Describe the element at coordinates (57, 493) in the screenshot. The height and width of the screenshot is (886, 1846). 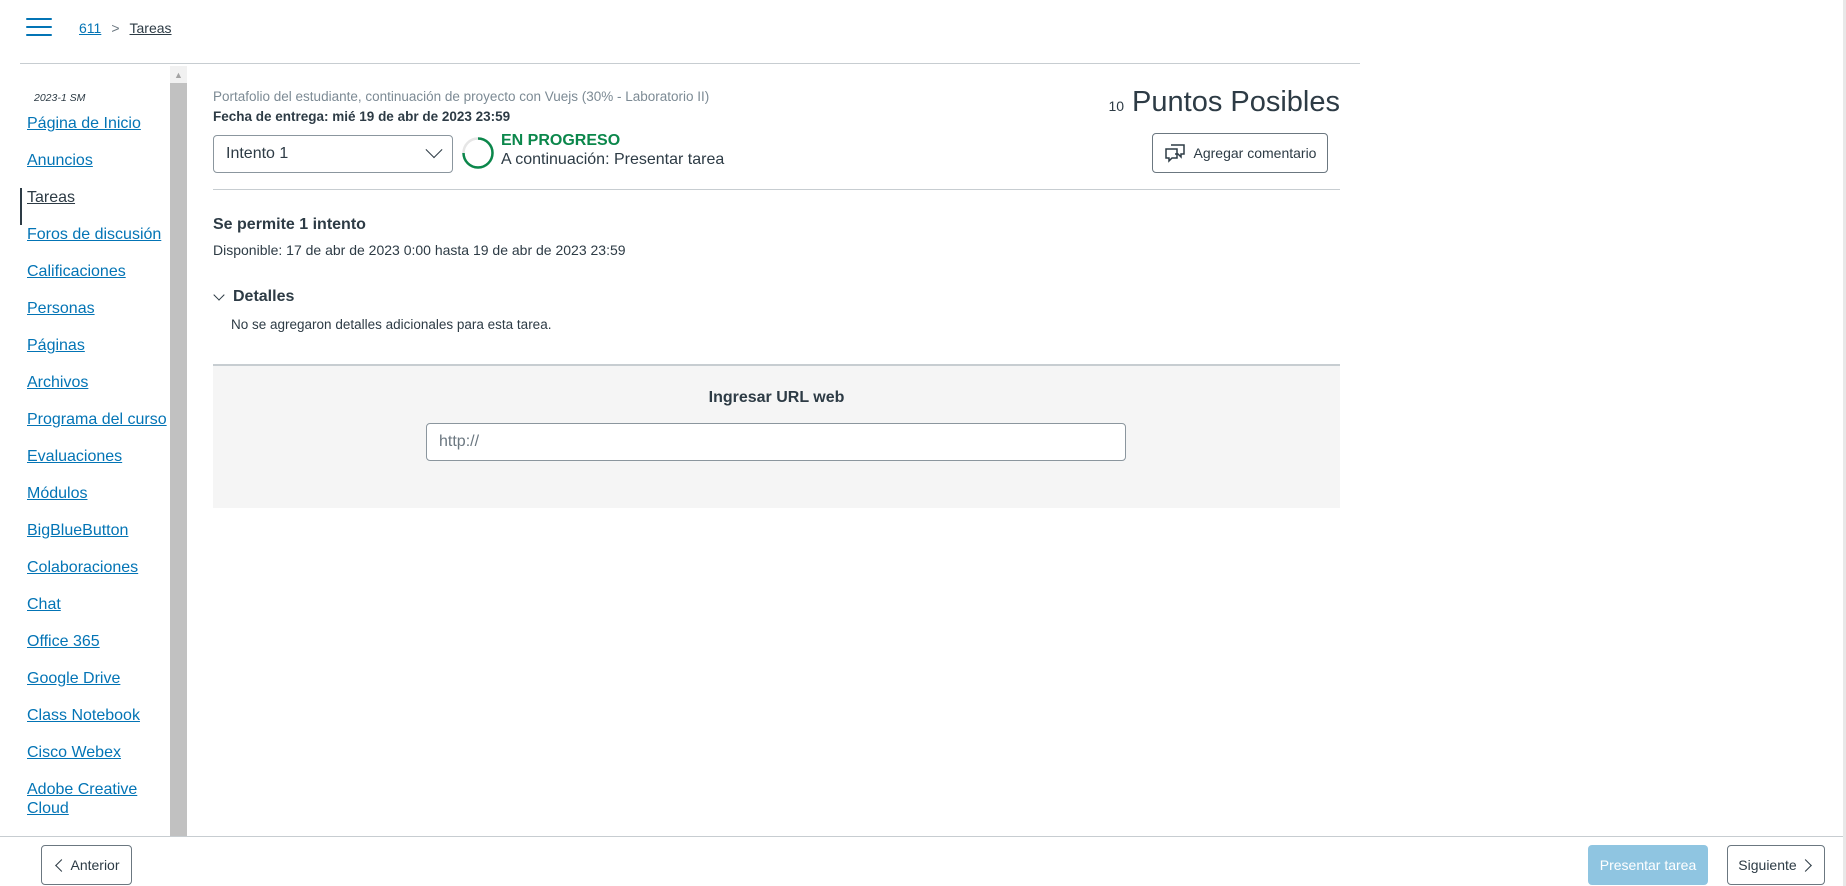
I see `sidebar-item-link: Módulos` at that location.